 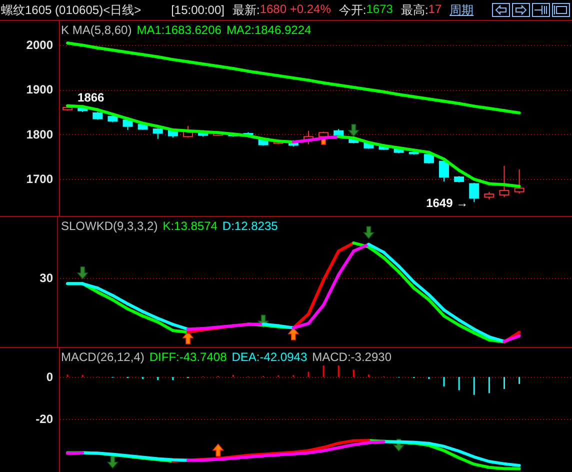 I want to click on quote-value: 1673, so click(x=379, y=10).